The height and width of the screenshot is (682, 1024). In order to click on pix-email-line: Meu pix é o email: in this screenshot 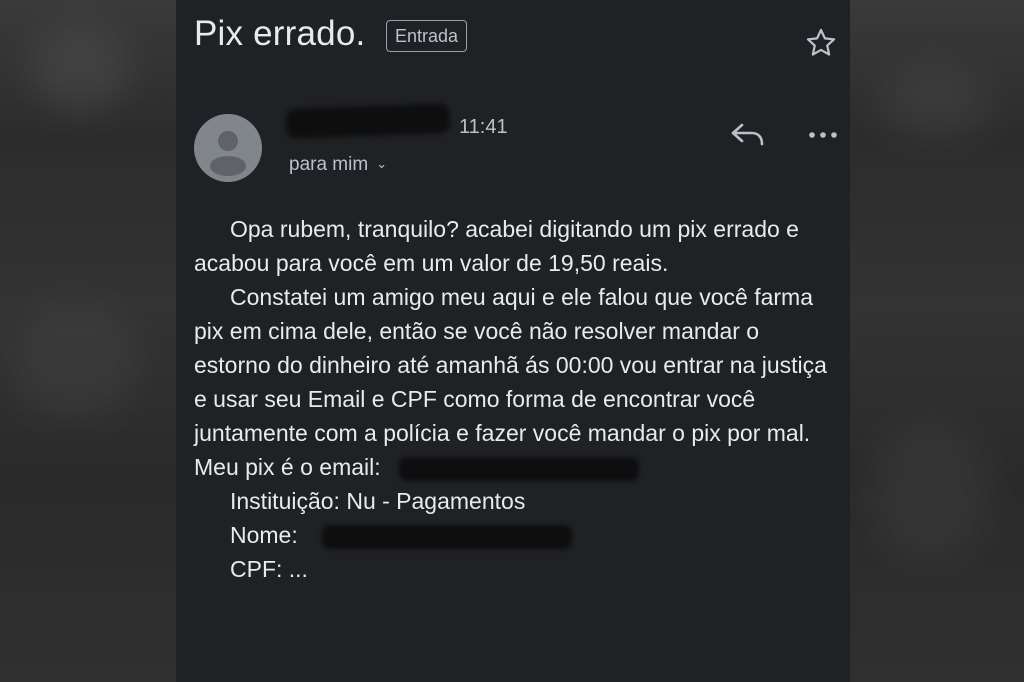, I will do `click(514, 467)`.